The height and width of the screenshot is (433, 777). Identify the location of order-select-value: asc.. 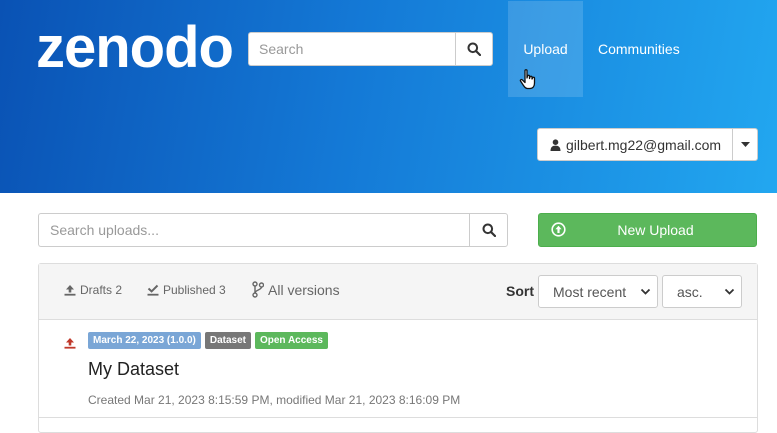
(690, 291).